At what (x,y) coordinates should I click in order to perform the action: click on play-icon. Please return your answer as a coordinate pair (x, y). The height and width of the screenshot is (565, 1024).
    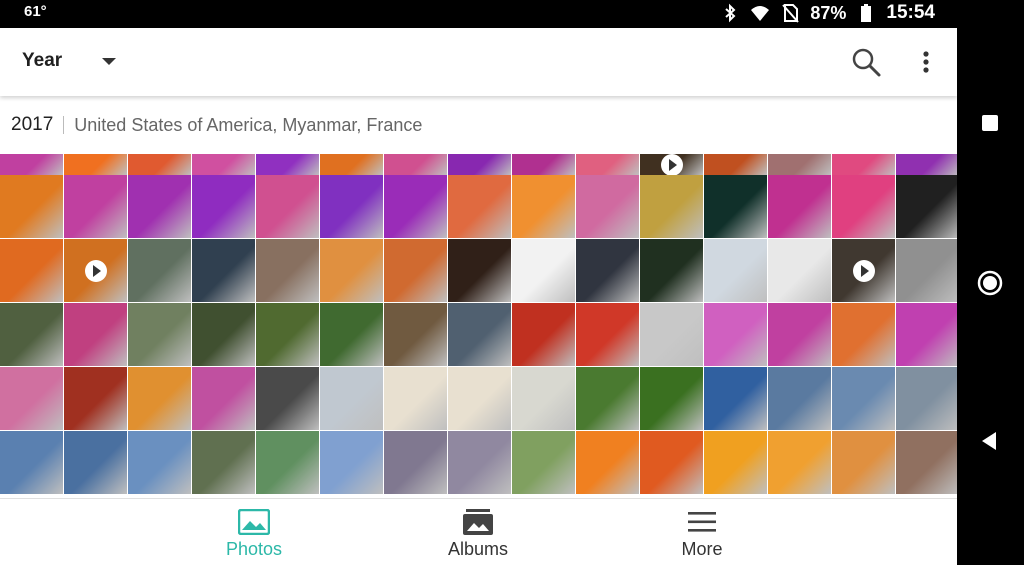
    Looking at the image, I should click on (671, 165).